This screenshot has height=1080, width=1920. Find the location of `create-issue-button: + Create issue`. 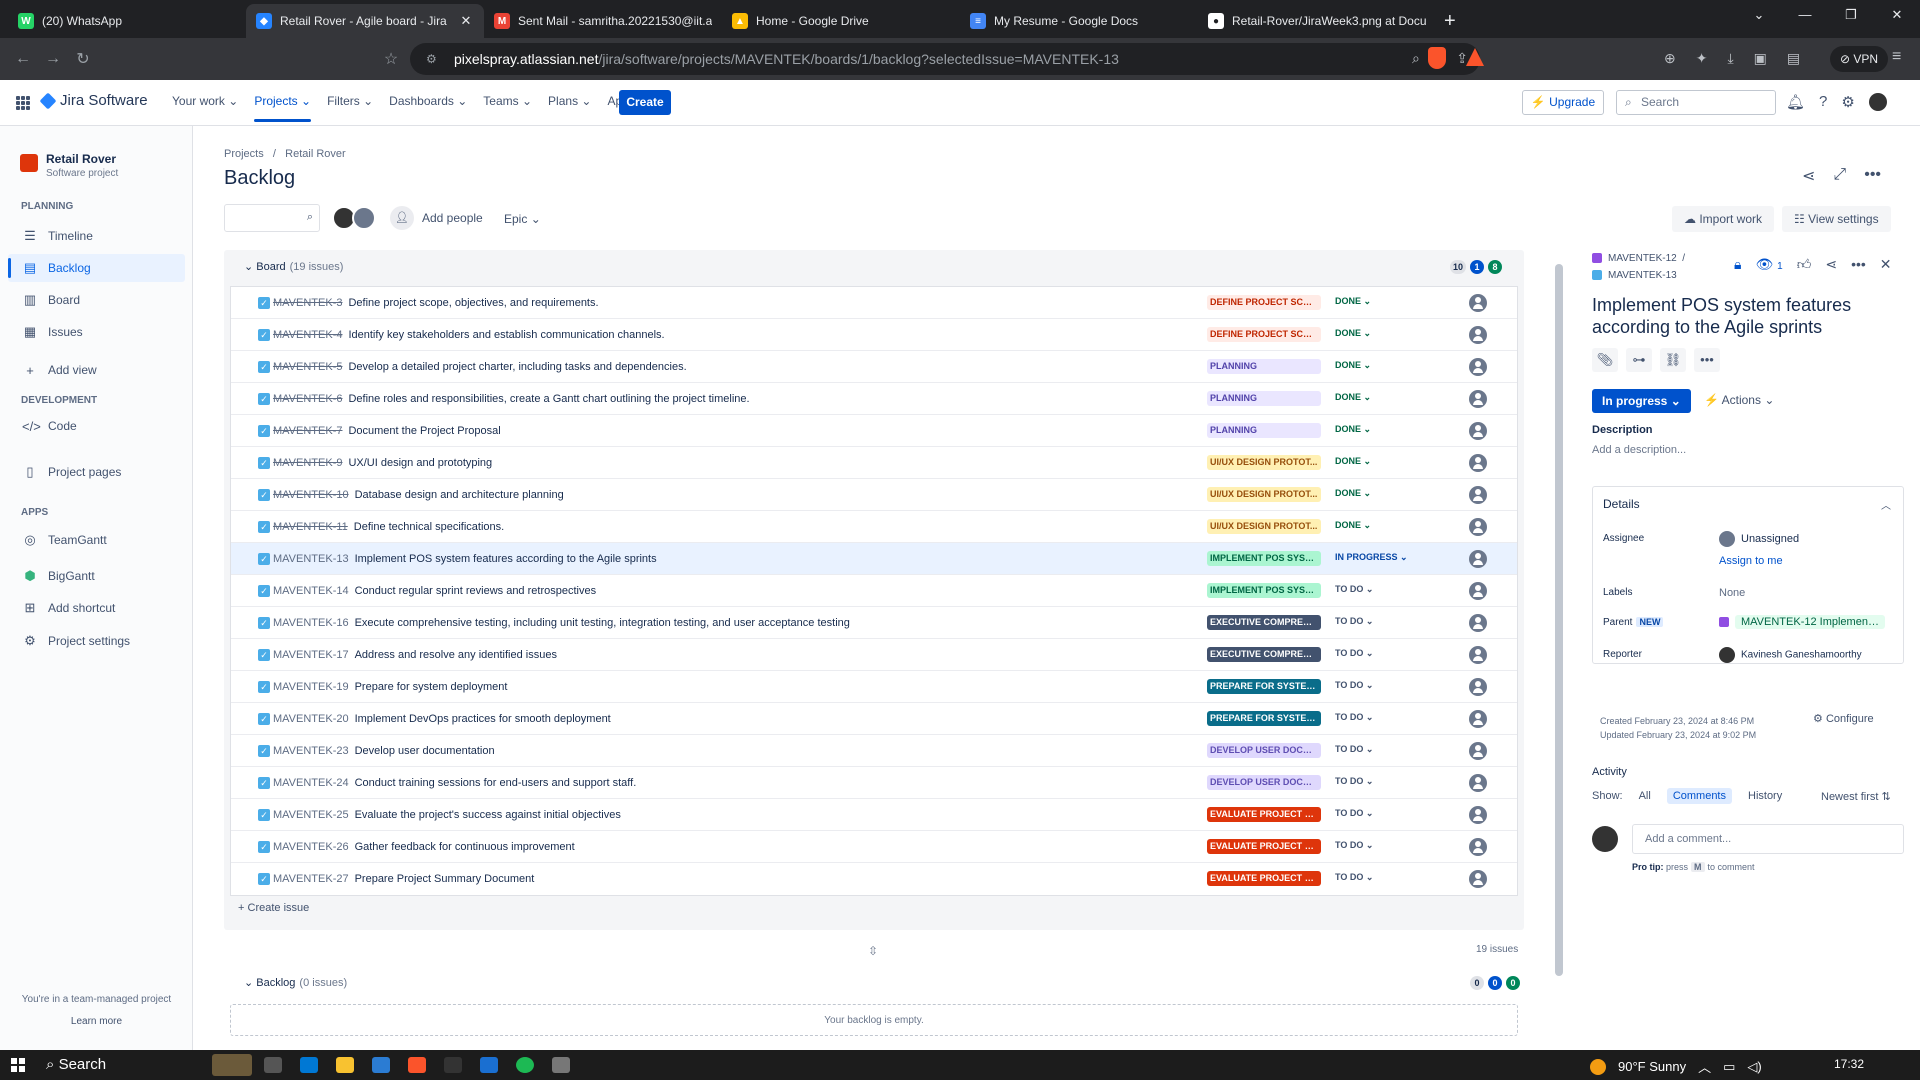

create-issue-button: + Create issue is located at coordinates (273, 908).